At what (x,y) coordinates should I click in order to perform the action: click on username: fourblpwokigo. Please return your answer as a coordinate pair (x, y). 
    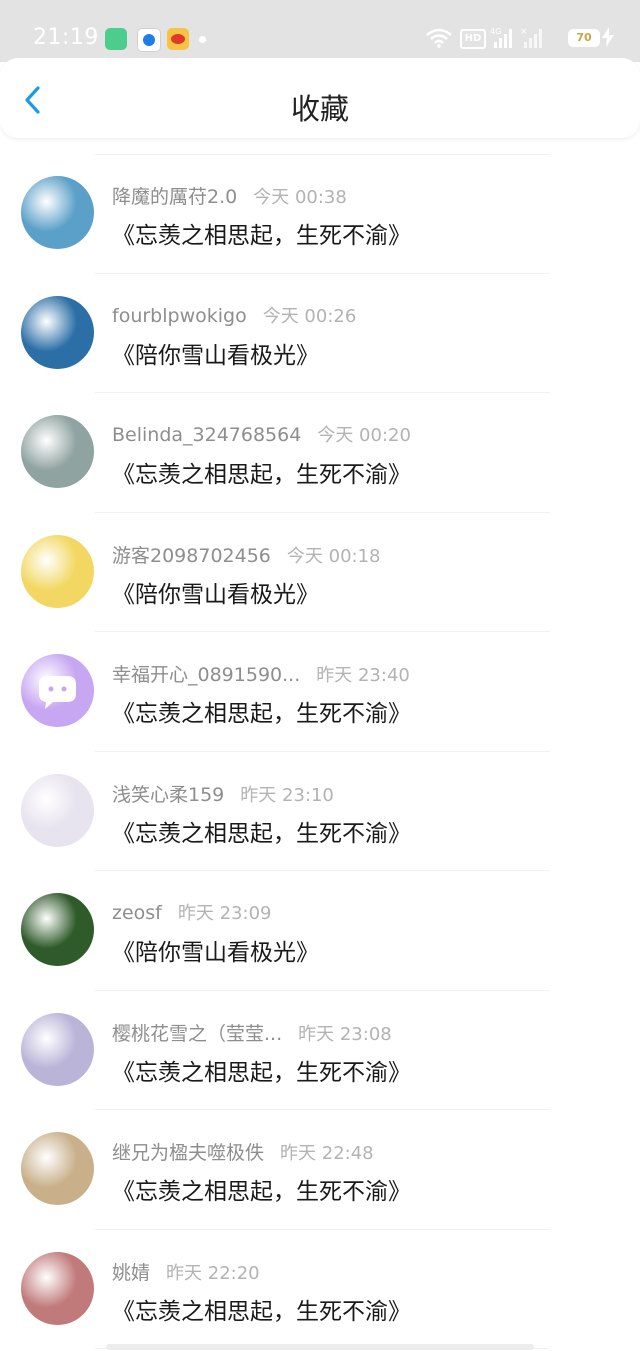
    Looking at the image, I should click on (179, 316).